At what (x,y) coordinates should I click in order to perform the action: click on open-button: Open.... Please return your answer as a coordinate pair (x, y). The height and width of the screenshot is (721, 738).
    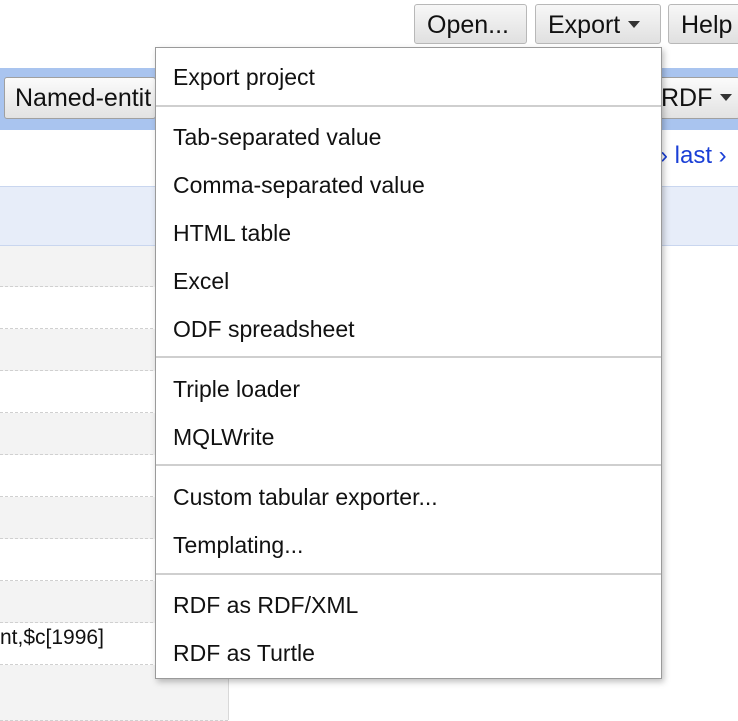
    Looking at the image, I should click on (470, 24).